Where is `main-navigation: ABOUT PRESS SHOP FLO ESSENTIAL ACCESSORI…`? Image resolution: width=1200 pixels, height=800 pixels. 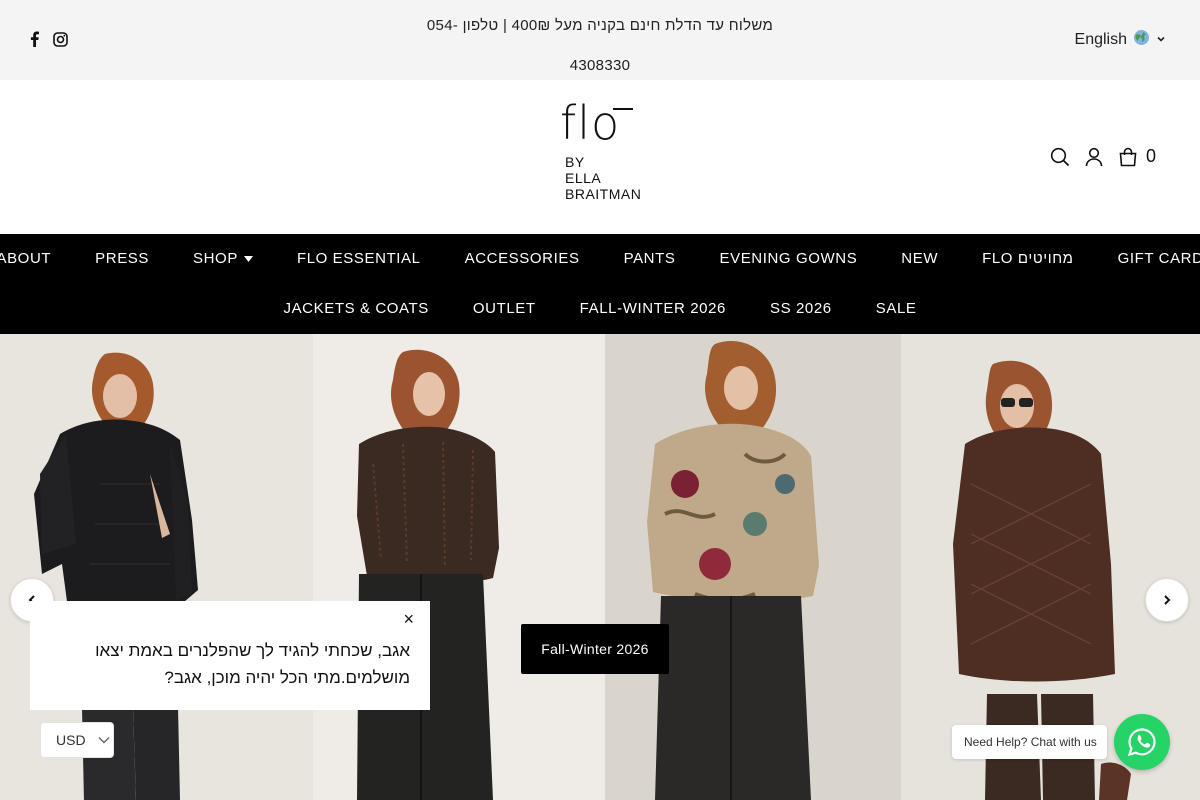
main-navigation: ABOUT PRESS SHOP FLO ESSENTIAL ACCESSORI… is located at coordinates (600, 284).